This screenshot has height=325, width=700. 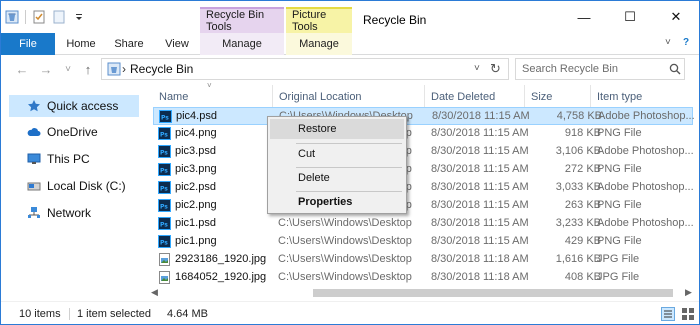 I want to click on column-header-item-type: Item type, so click(x=643, y=97).